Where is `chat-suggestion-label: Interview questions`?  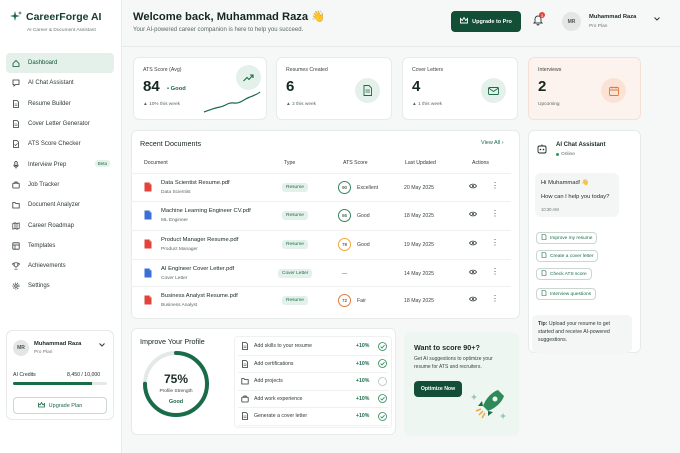
chat-suggestion-label: Interview questions is located at coordinates (571, 294).